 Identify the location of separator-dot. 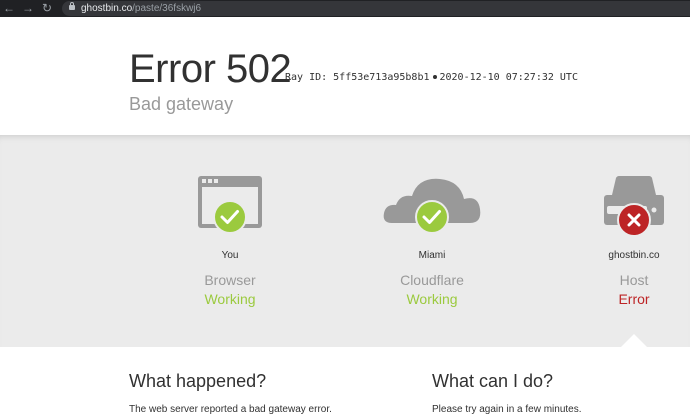
(434, 76).